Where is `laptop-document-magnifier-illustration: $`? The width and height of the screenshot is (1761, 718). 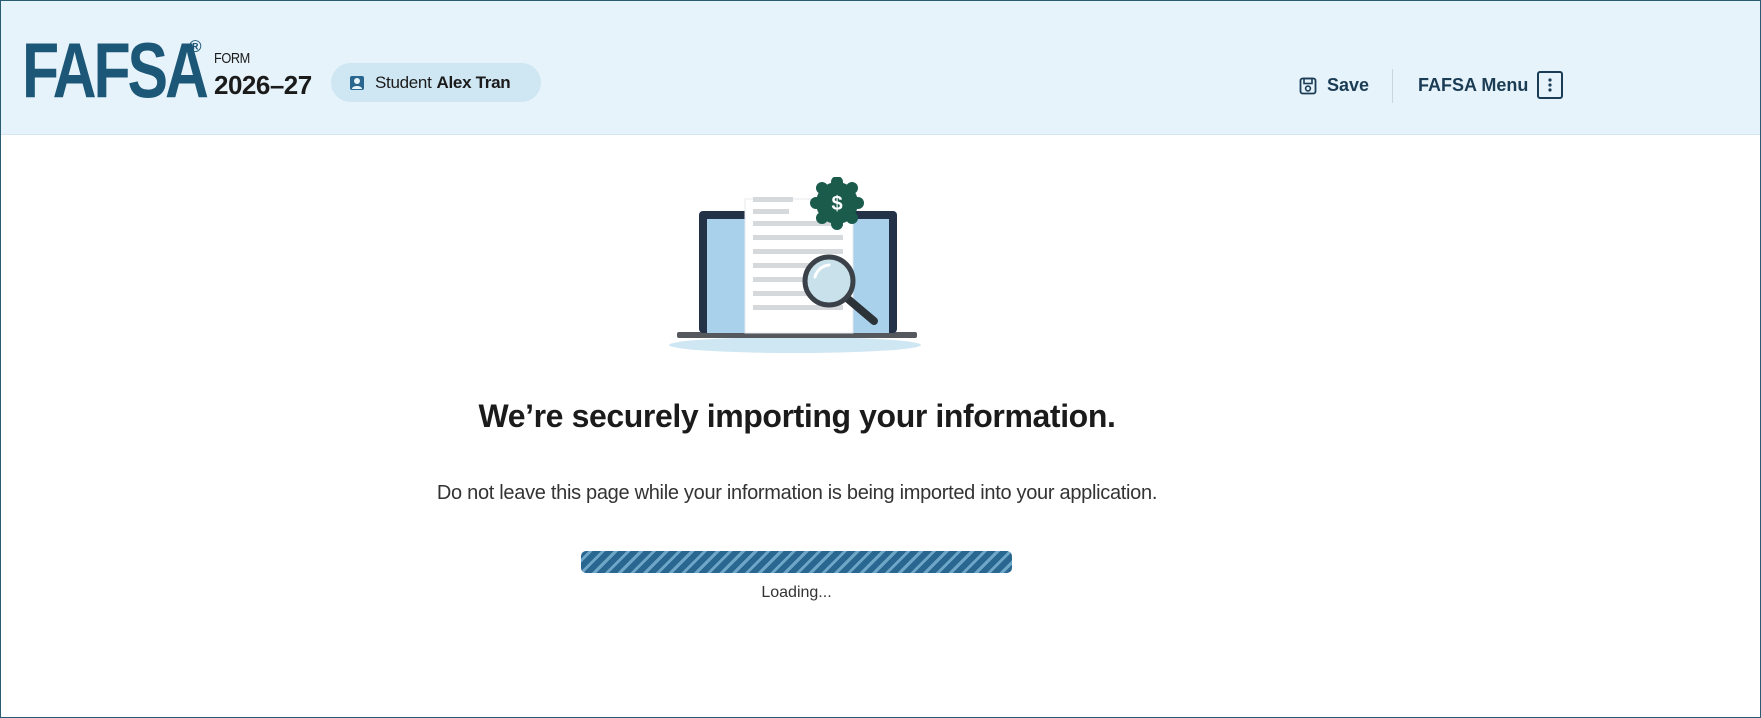 laptop-document-magnifier-illustration: $ is located at coordinates (795, 265).